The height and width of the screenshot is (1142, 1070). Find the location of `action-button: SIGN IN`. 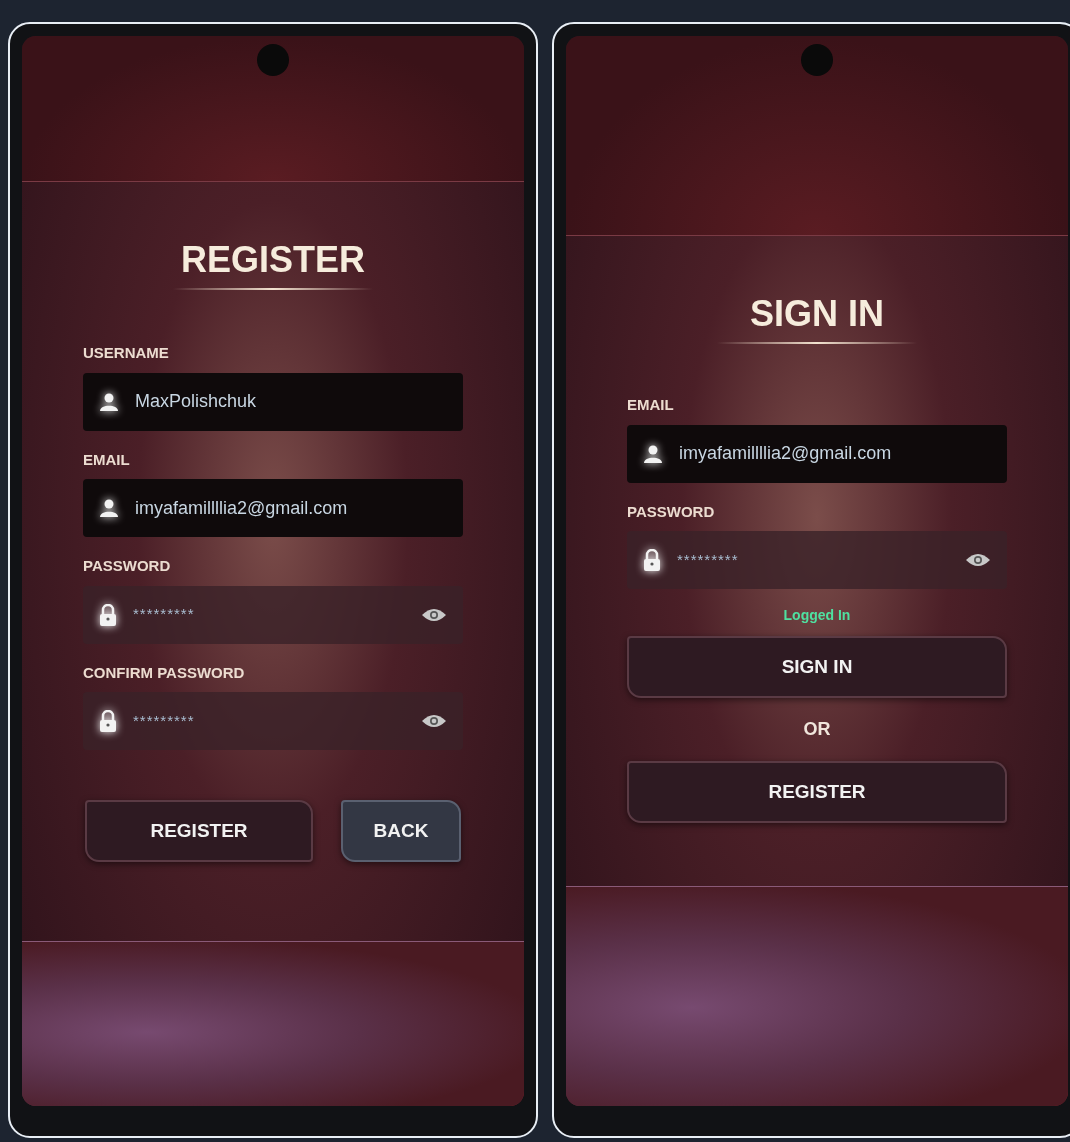

action-button: SIGN IN is located at coordinates (817, 667).